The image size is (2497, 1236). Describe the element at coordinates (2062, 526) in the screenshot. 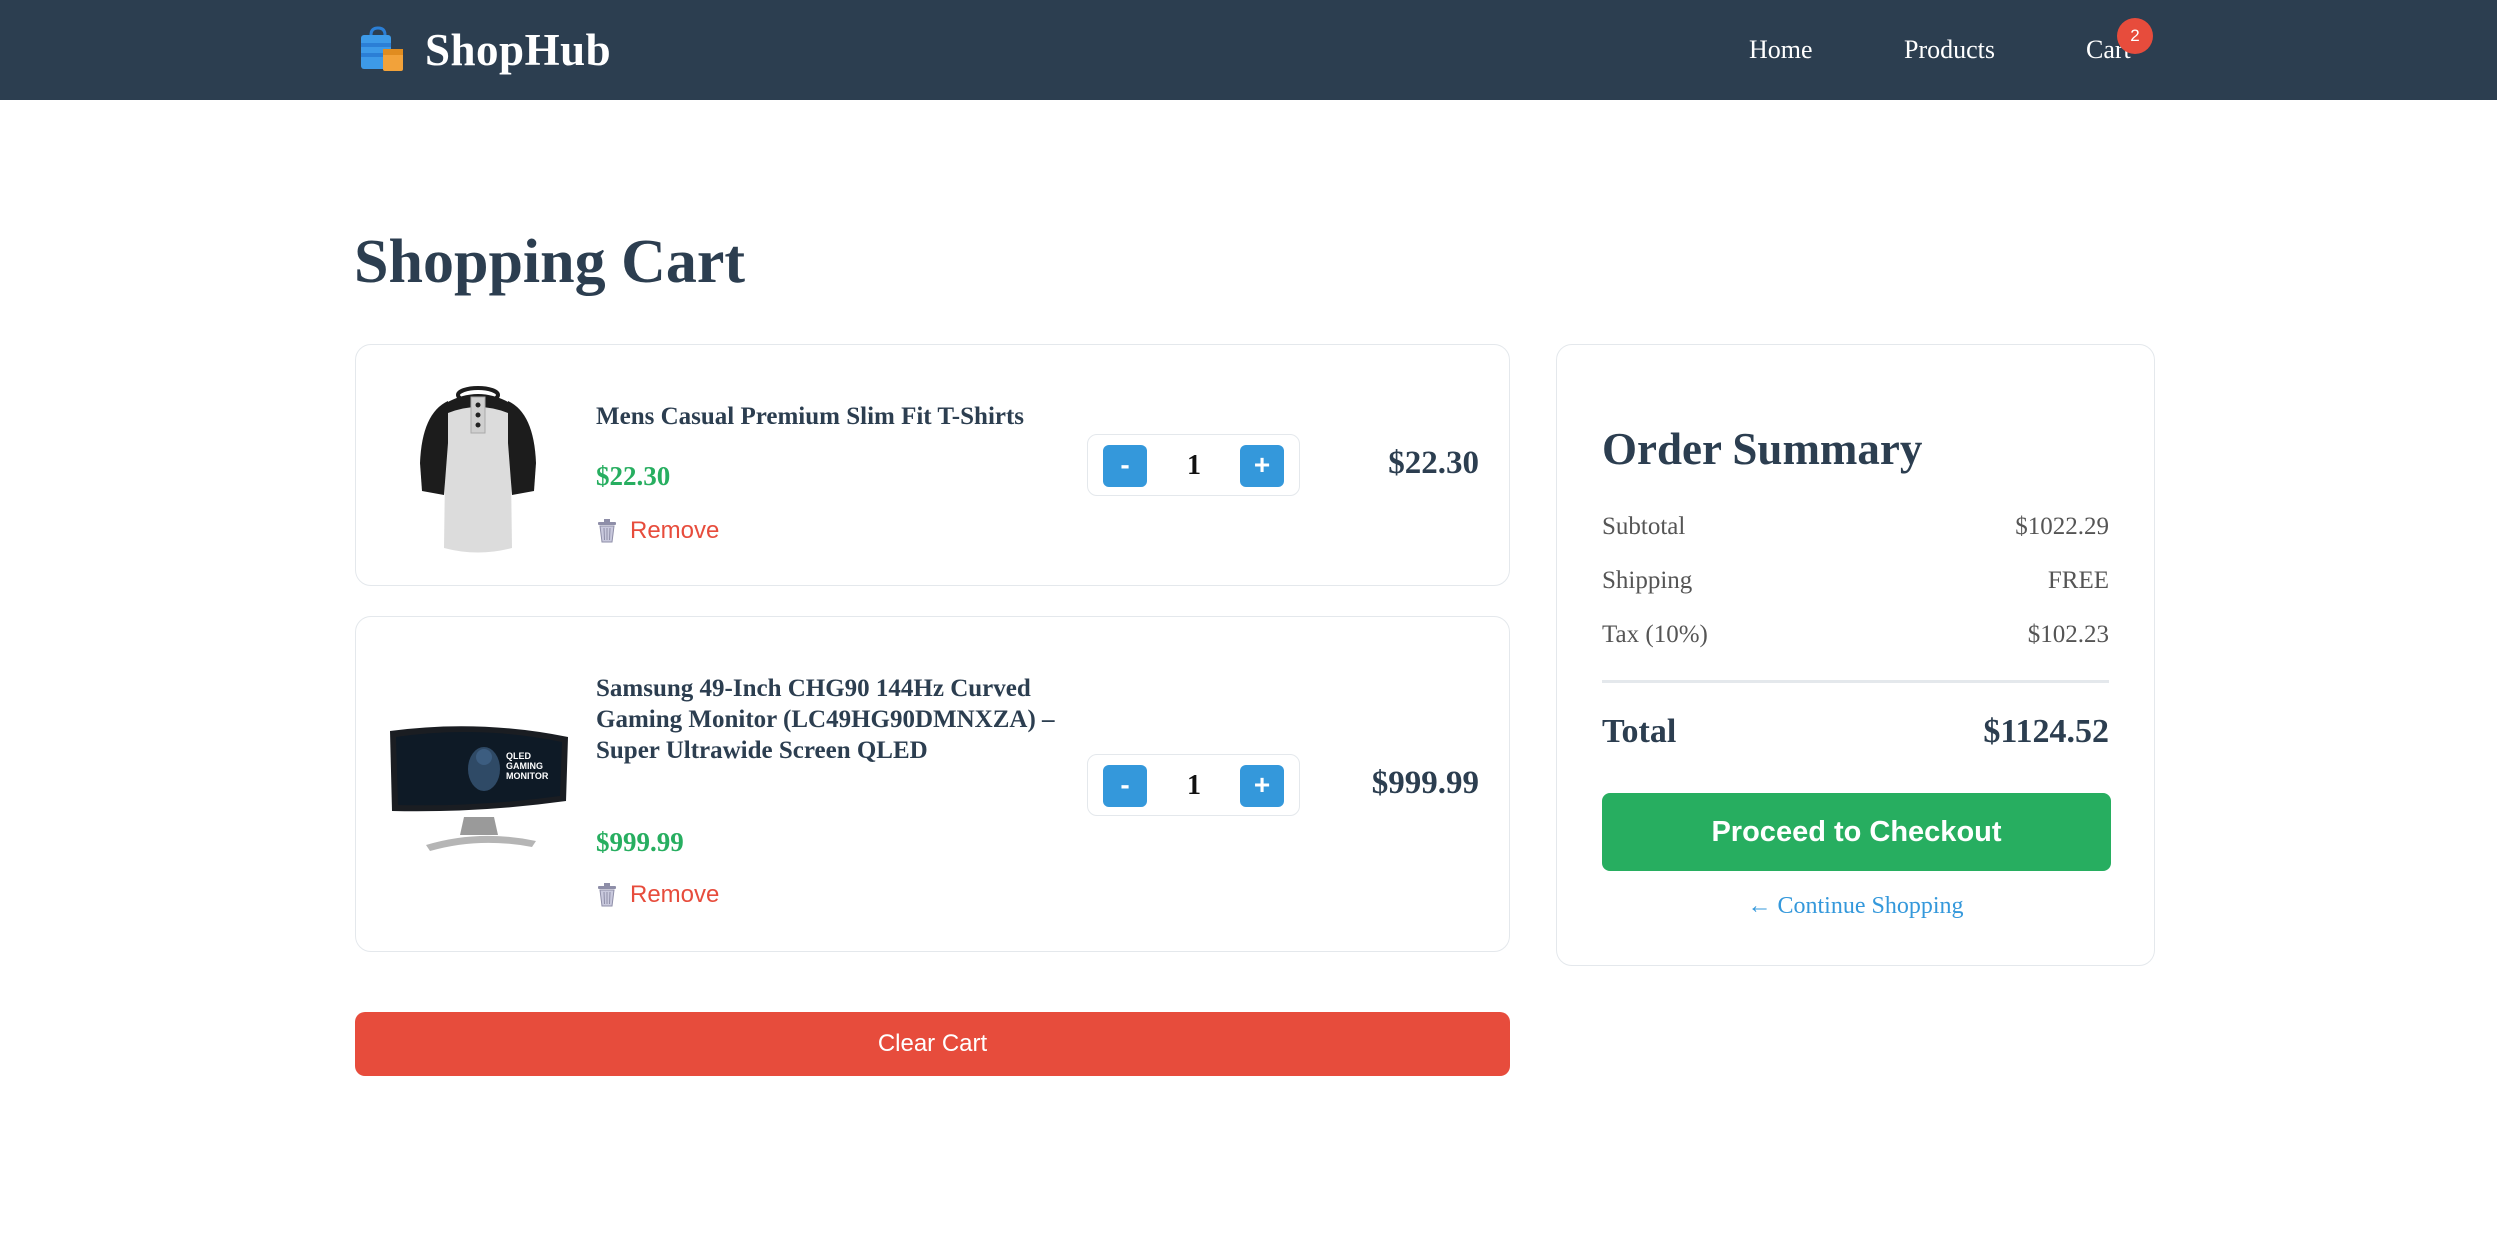

I see `subtotal-value: $1022.29` at that location.